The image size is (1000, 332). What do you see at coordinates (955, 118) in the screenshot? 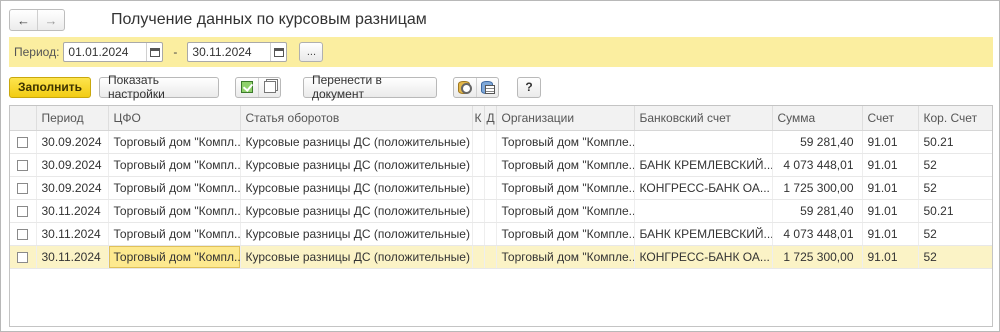
I see `column-header-cor-account: Кор. Счет` at bounding box center [955, 118].